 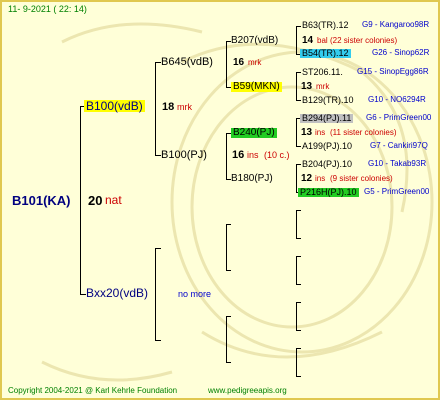 What do you see at coordinates (325, 25) in the screenshot?
I see `gen4-queen-code-1: B63(TR).12` at bounding box center [325, 25].